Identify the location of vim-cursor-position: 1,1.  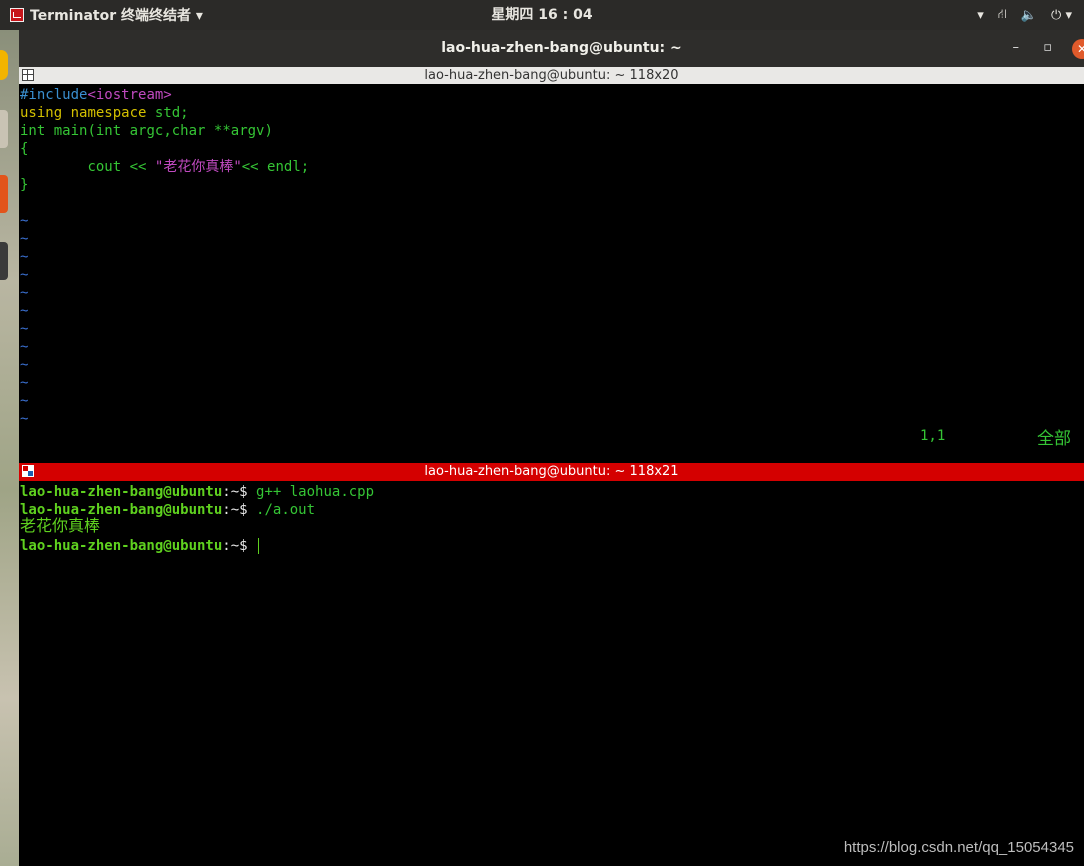
(933, 436).